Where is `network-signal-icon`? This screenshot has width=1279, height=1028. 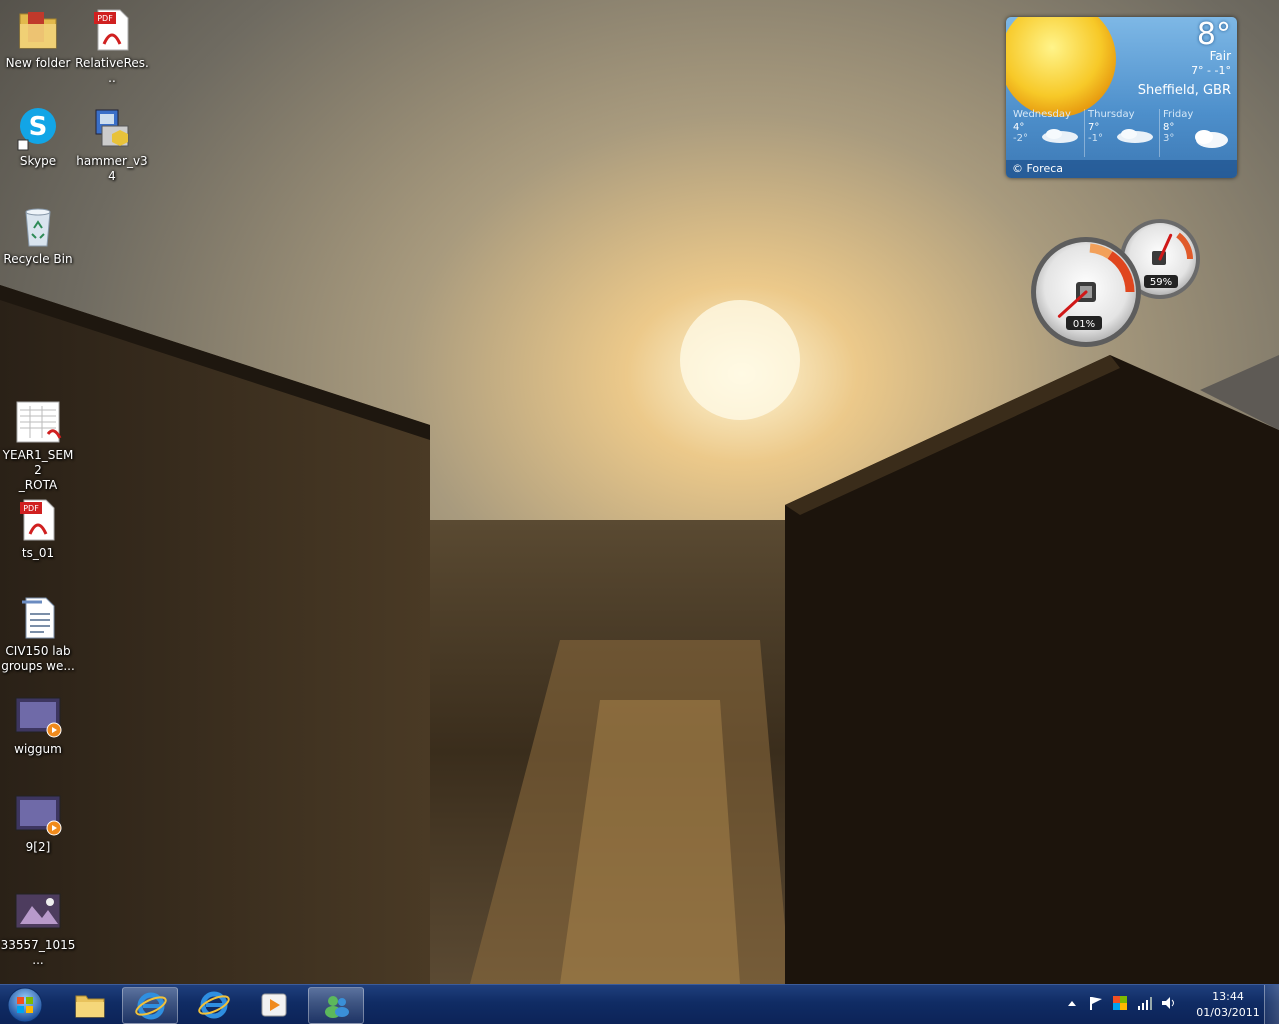 network-signal-icon is located at coordinates (1145, 1004).